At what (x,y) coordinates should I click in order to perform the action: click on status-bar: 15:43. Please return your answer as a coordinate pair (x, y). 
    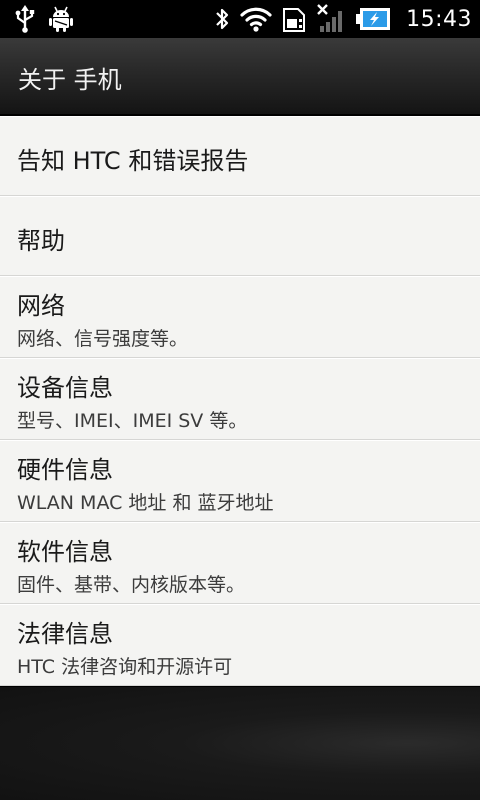
    Looking at the image, I should click on (240, 19).